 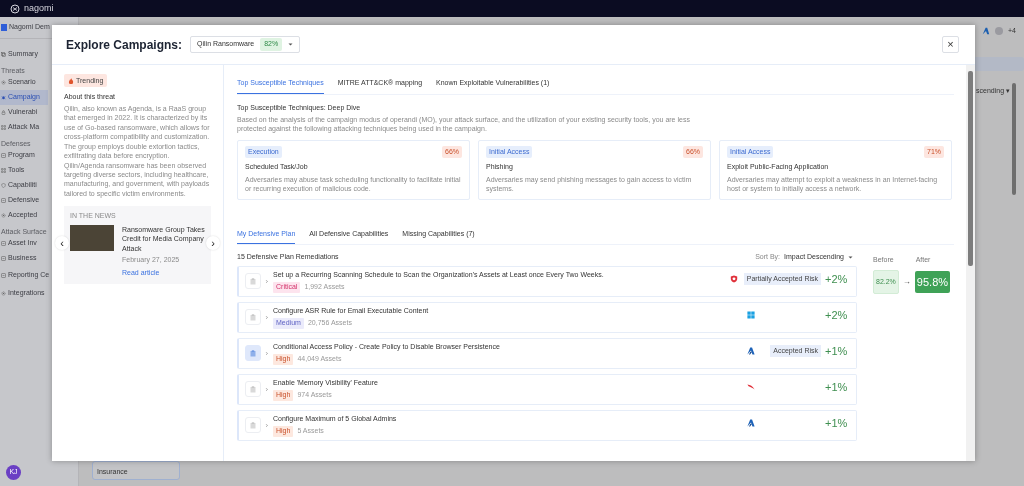 What do you see at coordinates (932, 282) in the screenshot?
I see `after-score: 95.8%` at bounding box center [932, 282].